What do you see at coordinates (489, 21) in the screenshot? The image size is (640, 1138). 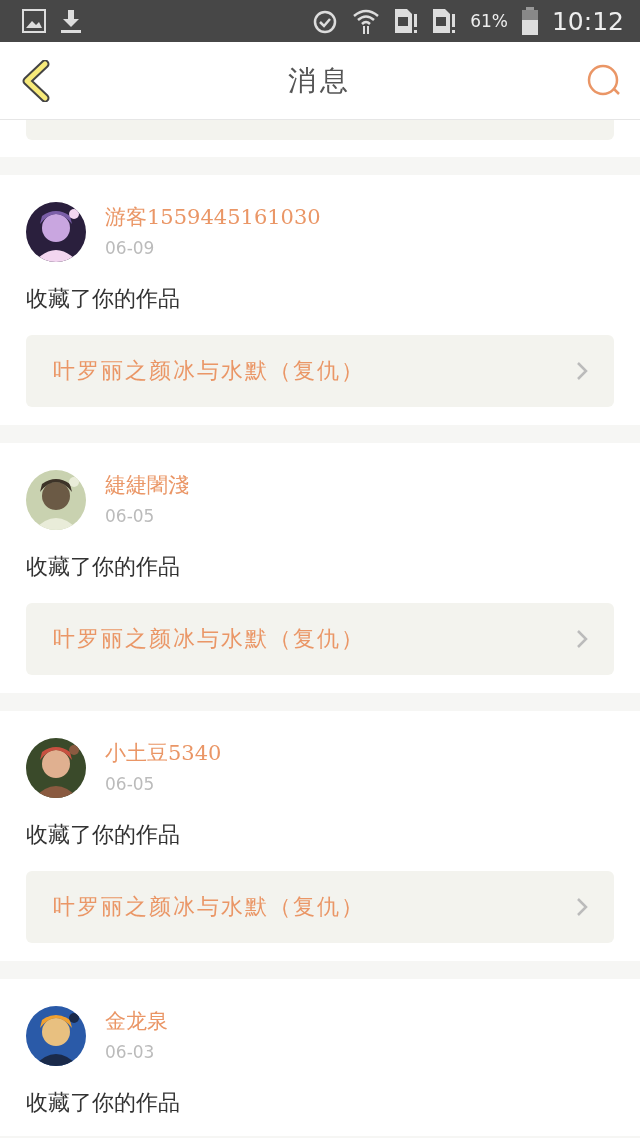 I see `battery-percentage: 61%` at bounding box center [489, 21].